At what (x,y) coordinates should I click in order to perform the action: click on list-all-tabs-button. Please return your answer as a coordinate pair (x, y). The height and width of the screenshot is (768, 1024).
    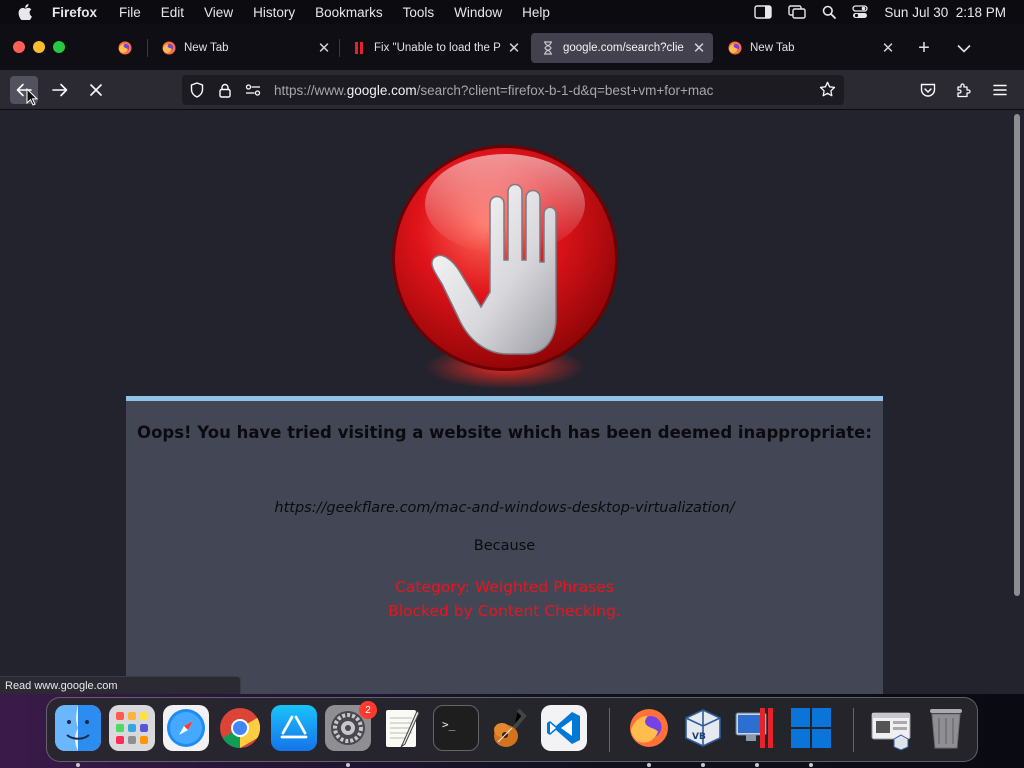
    Looking at the image, I should click on (964, 48).